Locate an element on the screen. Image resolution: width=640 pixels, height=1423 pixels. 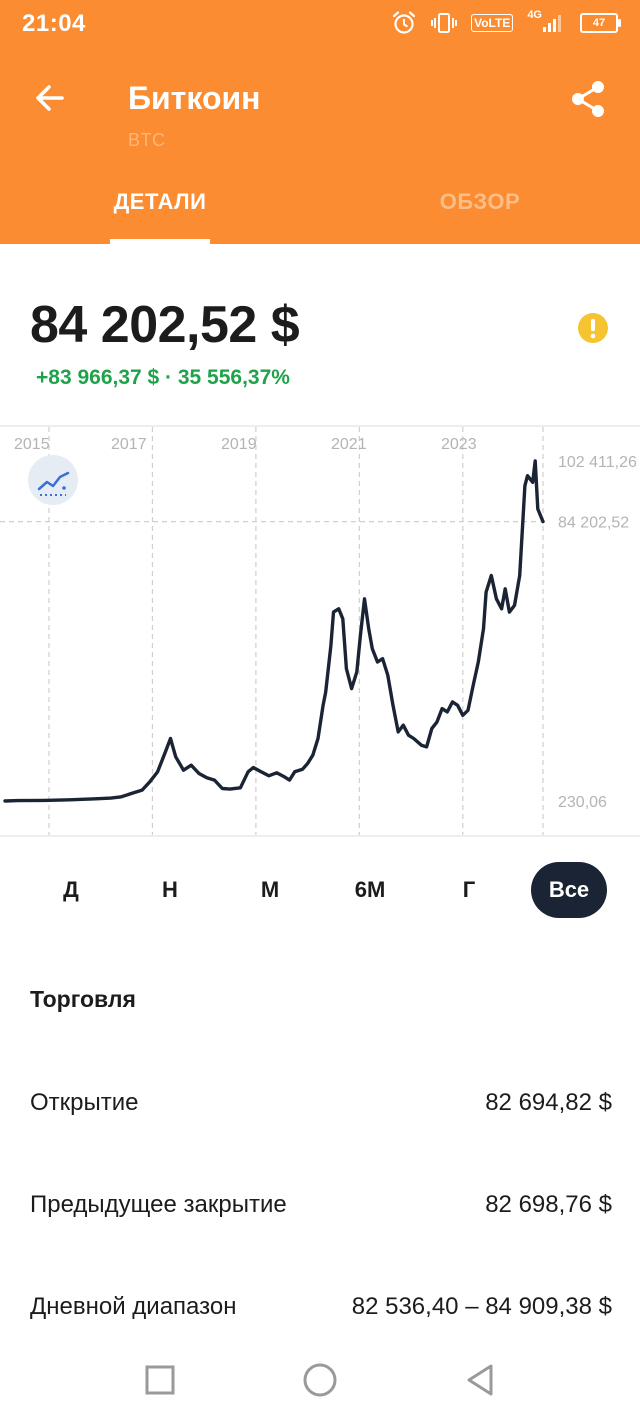
back-button is located at coordinates (50, 98).